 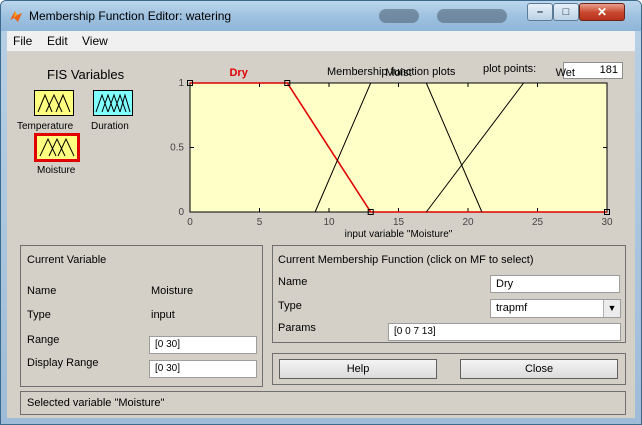 I want to click on status-bar: Selected variable "Moisture", so click(x=323, y=403).